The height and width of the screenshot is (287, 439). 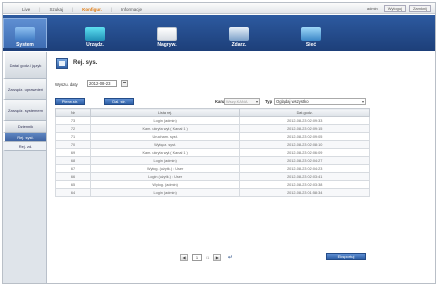 What do you see at coordinates (24, 89) in the screenshot?
I see `sidebar-item-permission-management: Zarządz. uprawnień` at bounding box center [24, 89].